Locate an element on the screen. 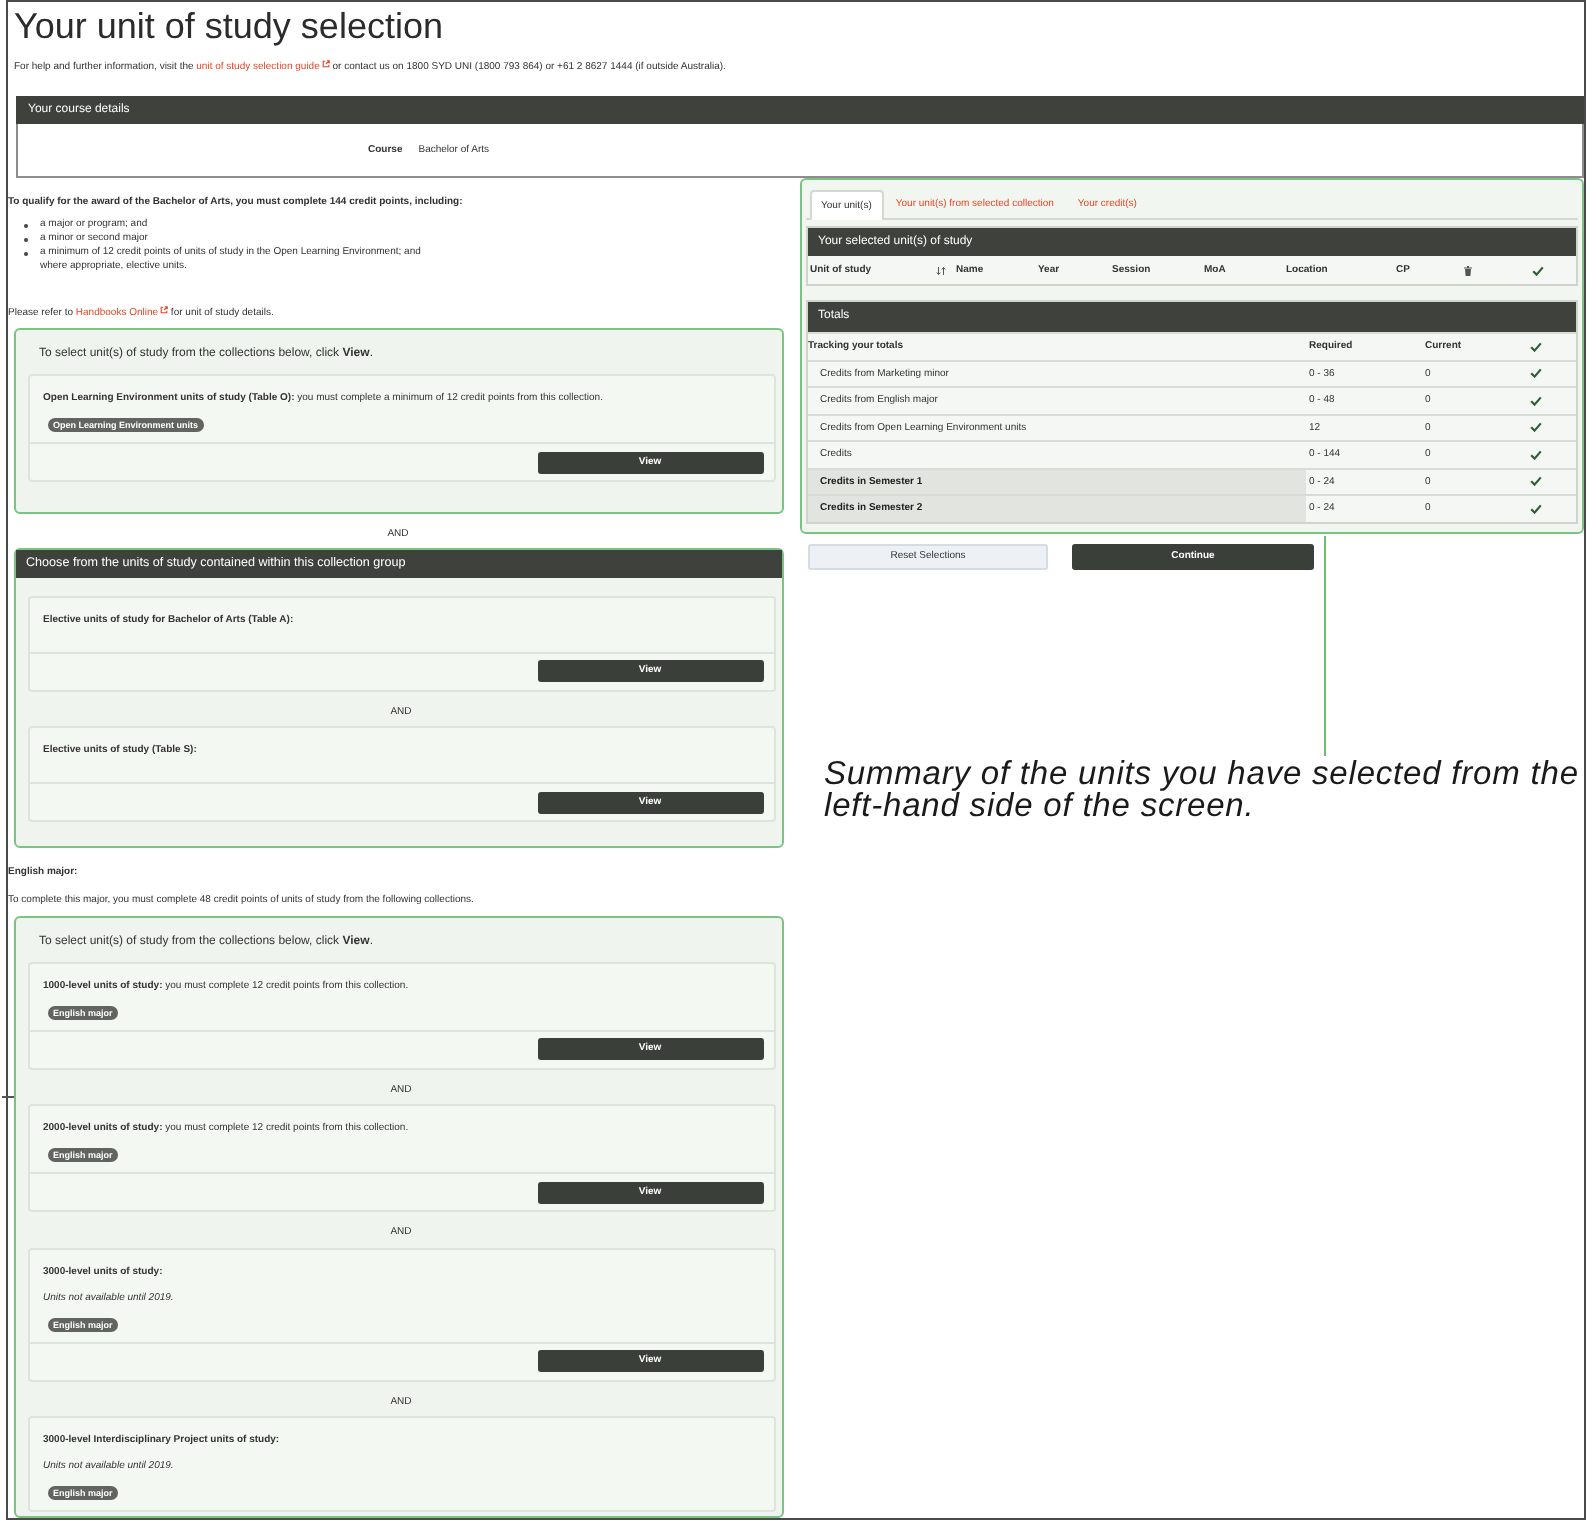 This screenshot has height=1536, width=1596. sort-arrows-icon is located at coordinates (941, 270).